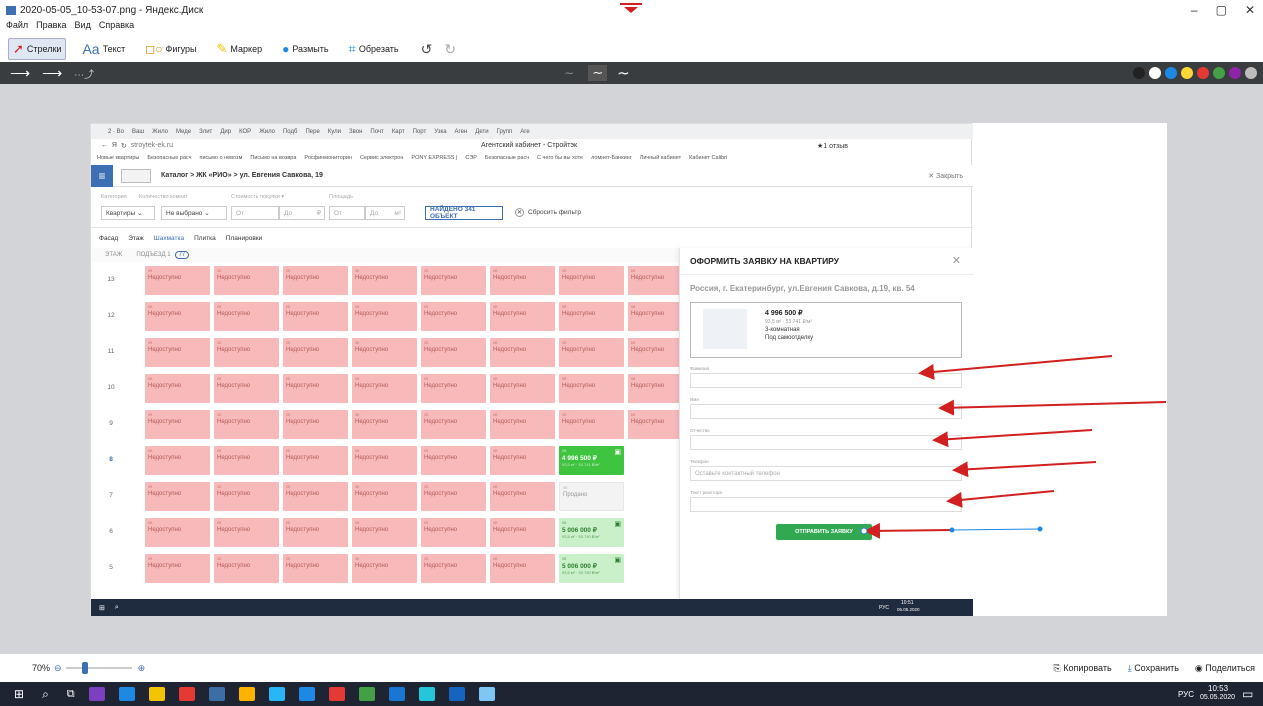  What do you see at coordinates (84, 668) in the screenshot?
I see `zoom-slider-handle` at bounding box center [84, 668].